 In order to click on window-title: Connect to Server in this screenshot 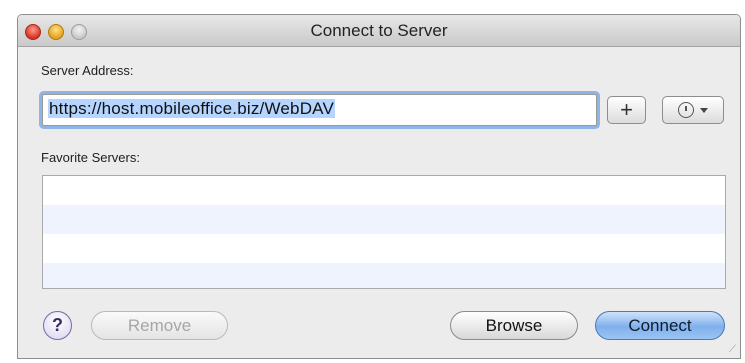, I will do `click(379, 30)`.